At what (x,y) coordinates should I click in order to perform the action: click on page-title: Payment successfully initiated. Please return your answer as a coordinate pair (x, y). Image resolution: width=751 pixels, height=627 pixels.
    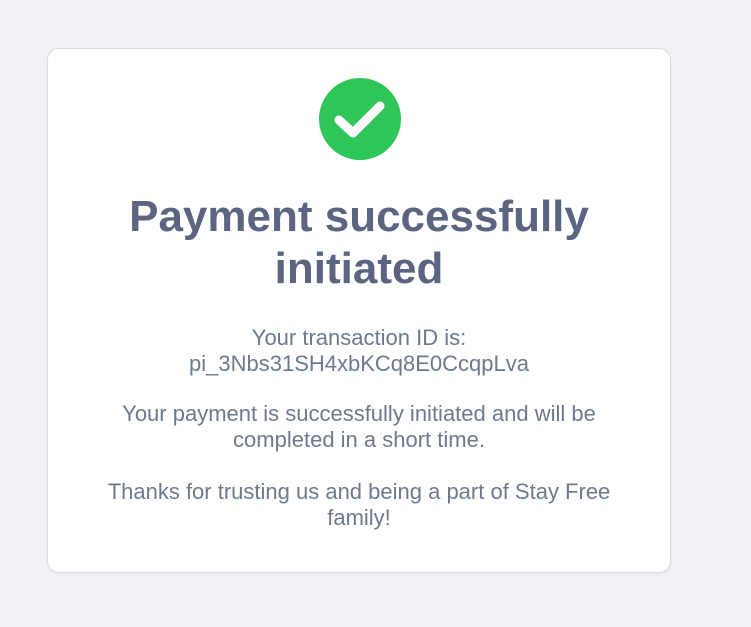
    Looking at the image, I should click on (359, 242).